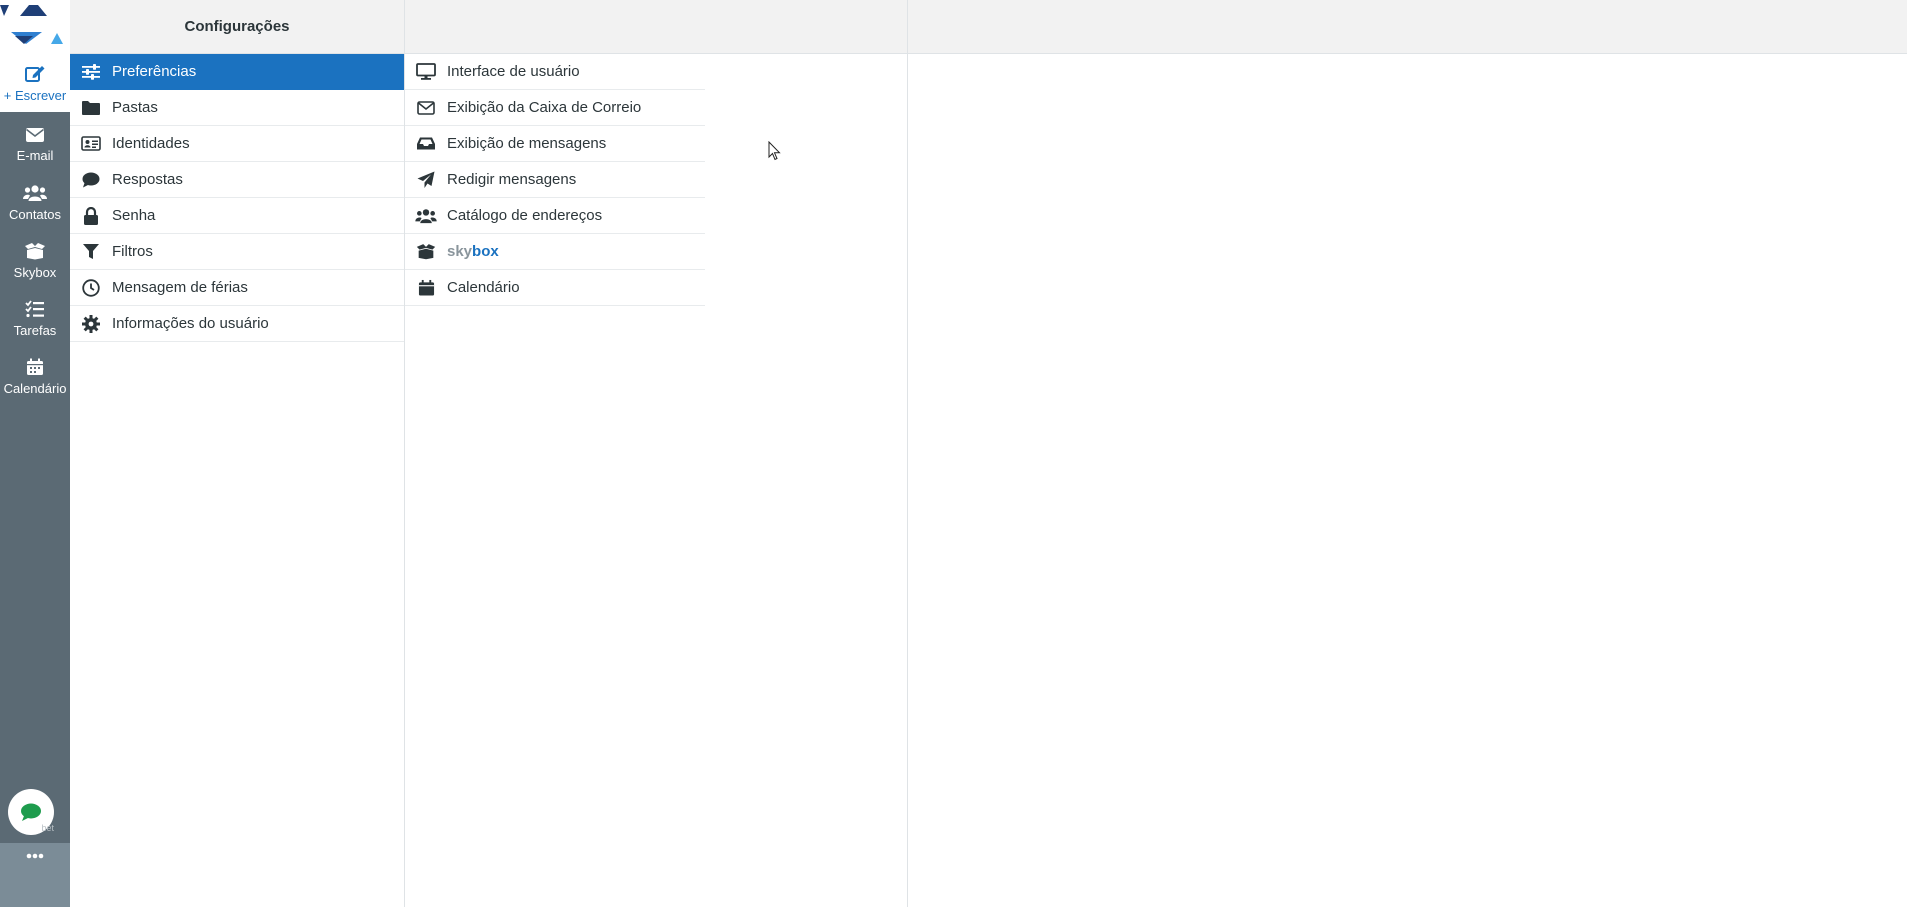 The height and width of the screenshot is (907, 1907). What do you see at coordinates (525, 215) in the screenshot?
I see `pref-item-label: Catálogo de endereços` at bounding box center [525, 215].